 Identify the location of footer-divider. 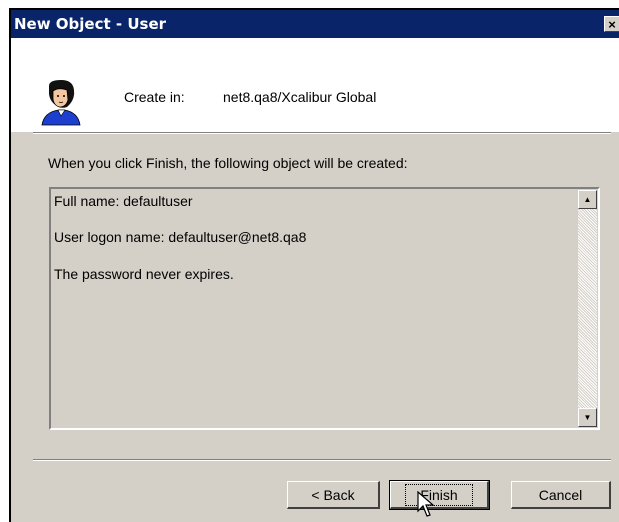
(322, 460).